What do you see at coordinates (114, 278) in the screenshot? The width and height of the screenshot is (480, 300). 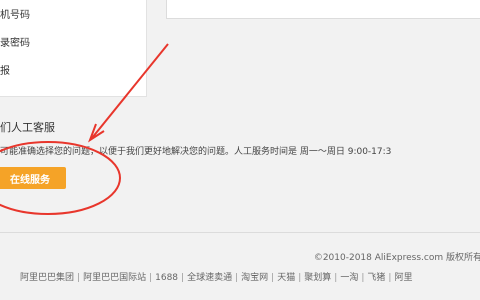 I see `footer-link: 阿里巴巴国际站` at bounding box center [114, 278].